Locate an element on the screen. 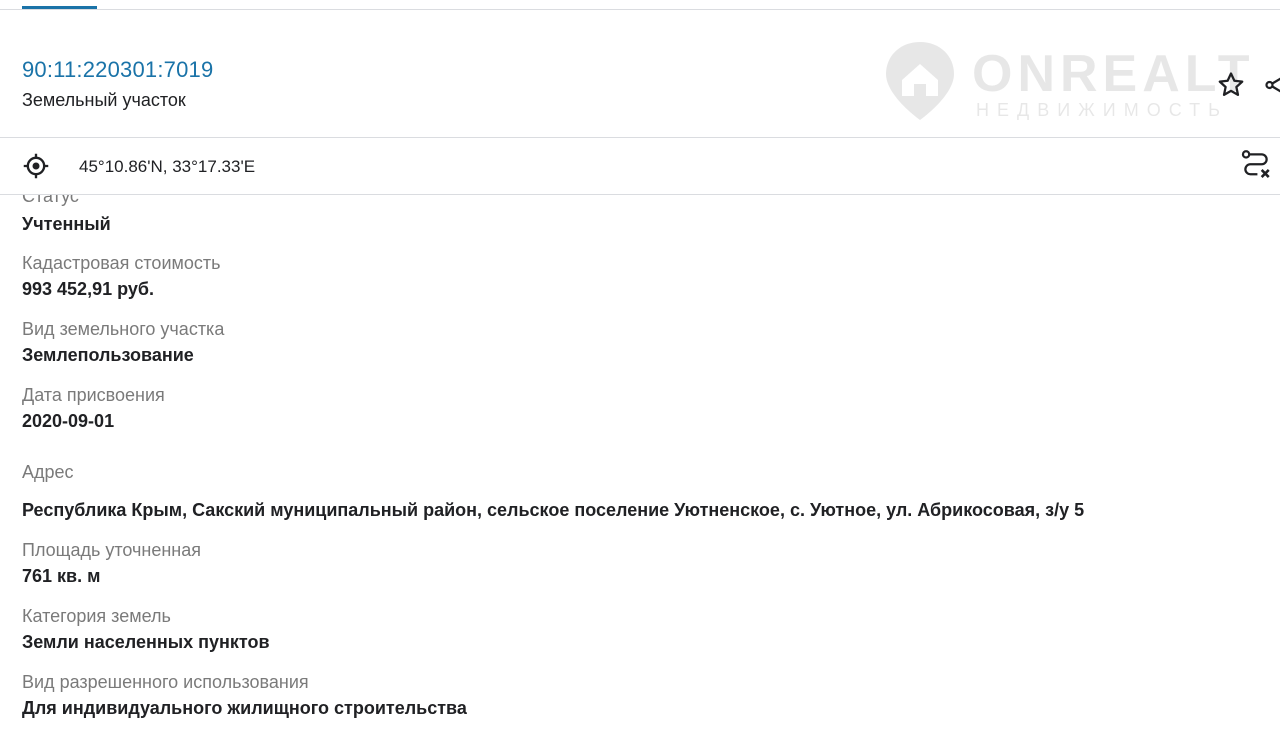 The height and width of the screenshot is (736, 1280). field-value: Землепользование is located at coordinates (108, 355).